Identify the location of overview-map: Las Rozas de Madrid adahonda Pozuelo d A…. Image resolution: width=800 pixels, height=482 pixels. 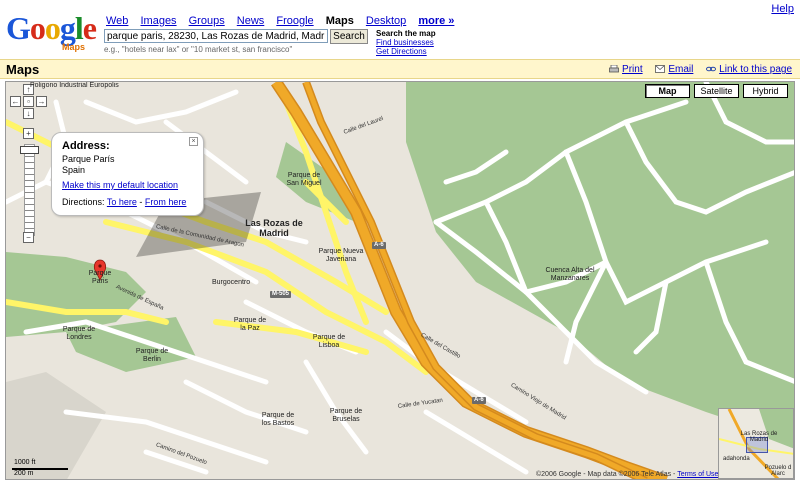
(756, 443).